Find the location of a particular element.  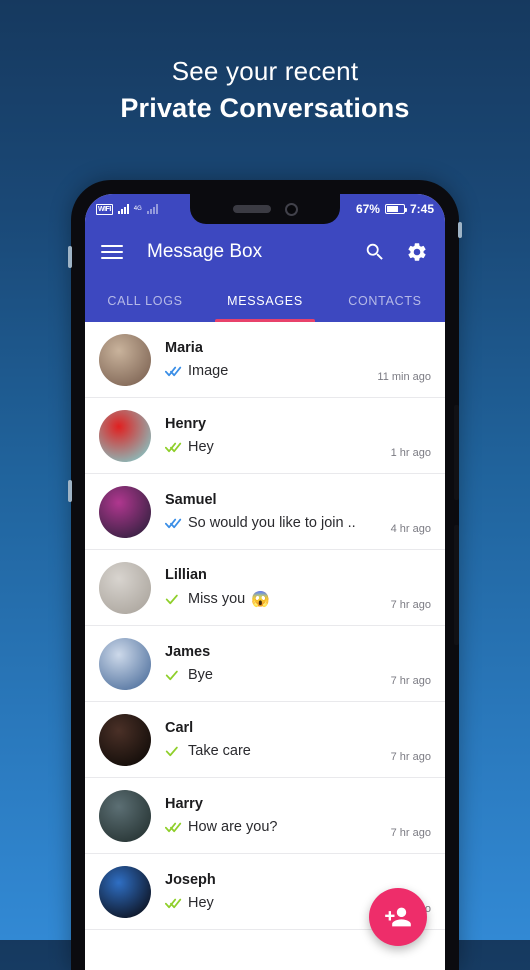

tab-call-logs-label: CALL LOGS is located at coordinates (145, 301).